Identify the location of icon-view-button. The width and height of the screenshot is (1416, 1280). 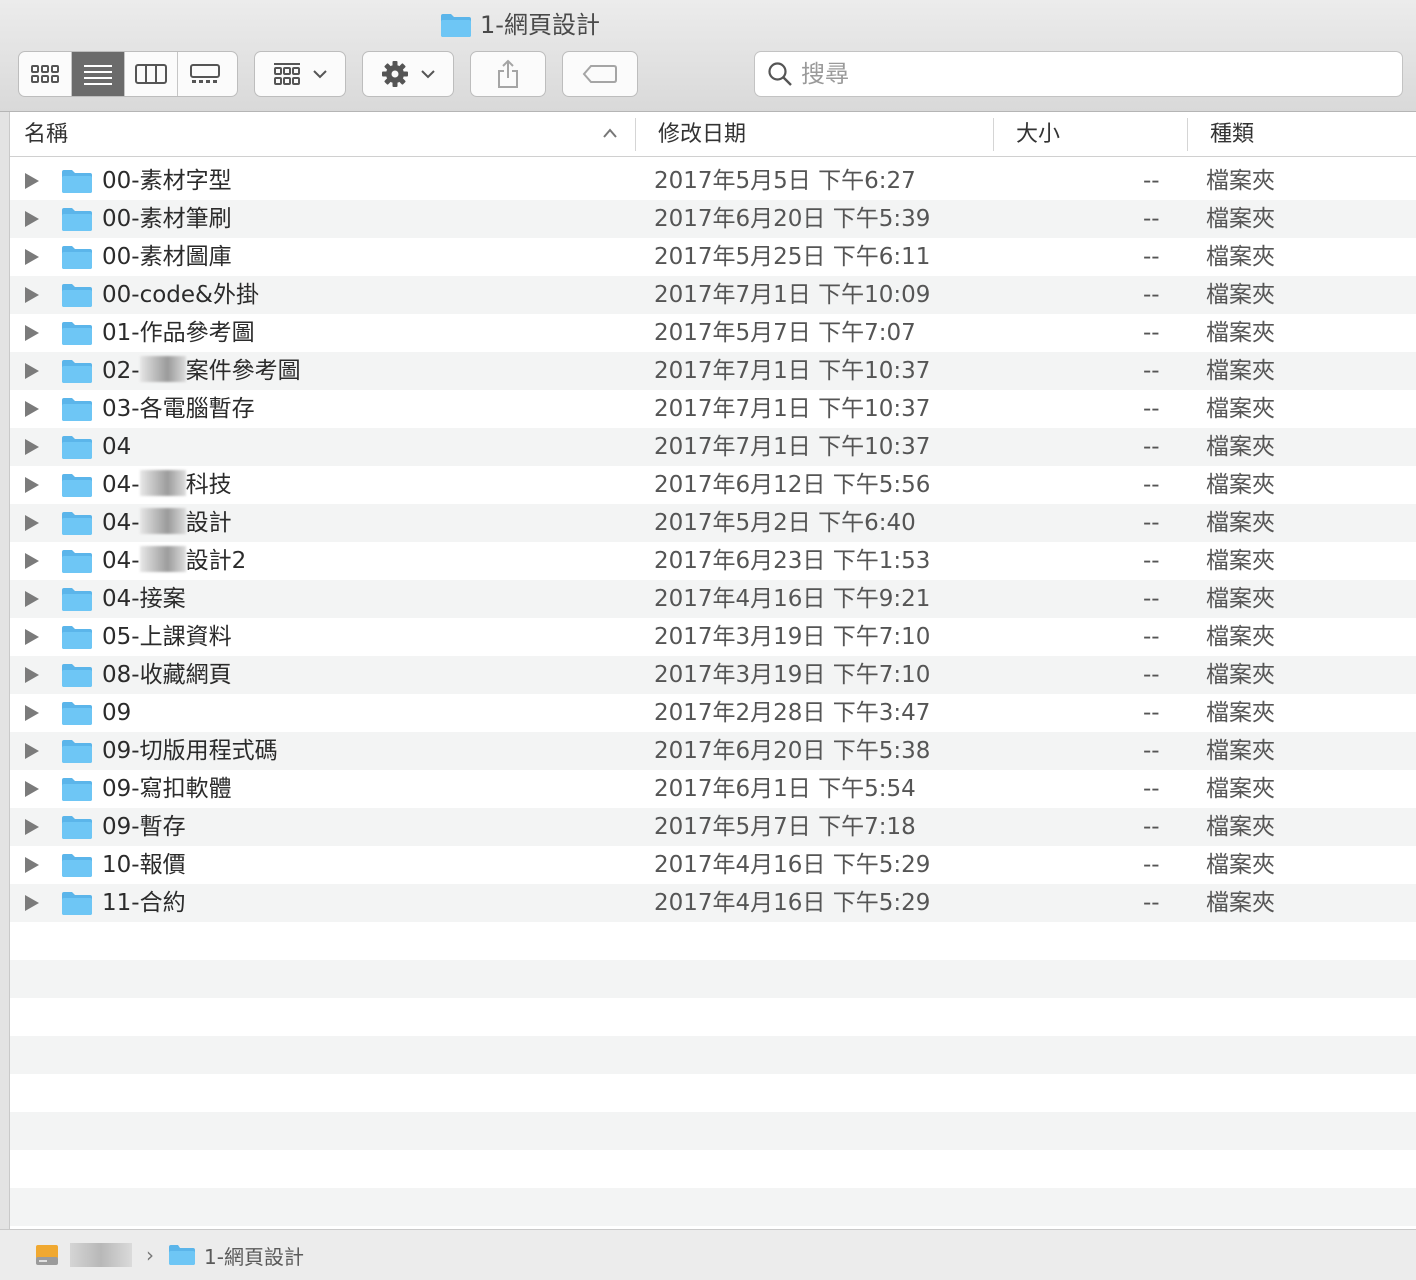
(45, 74).